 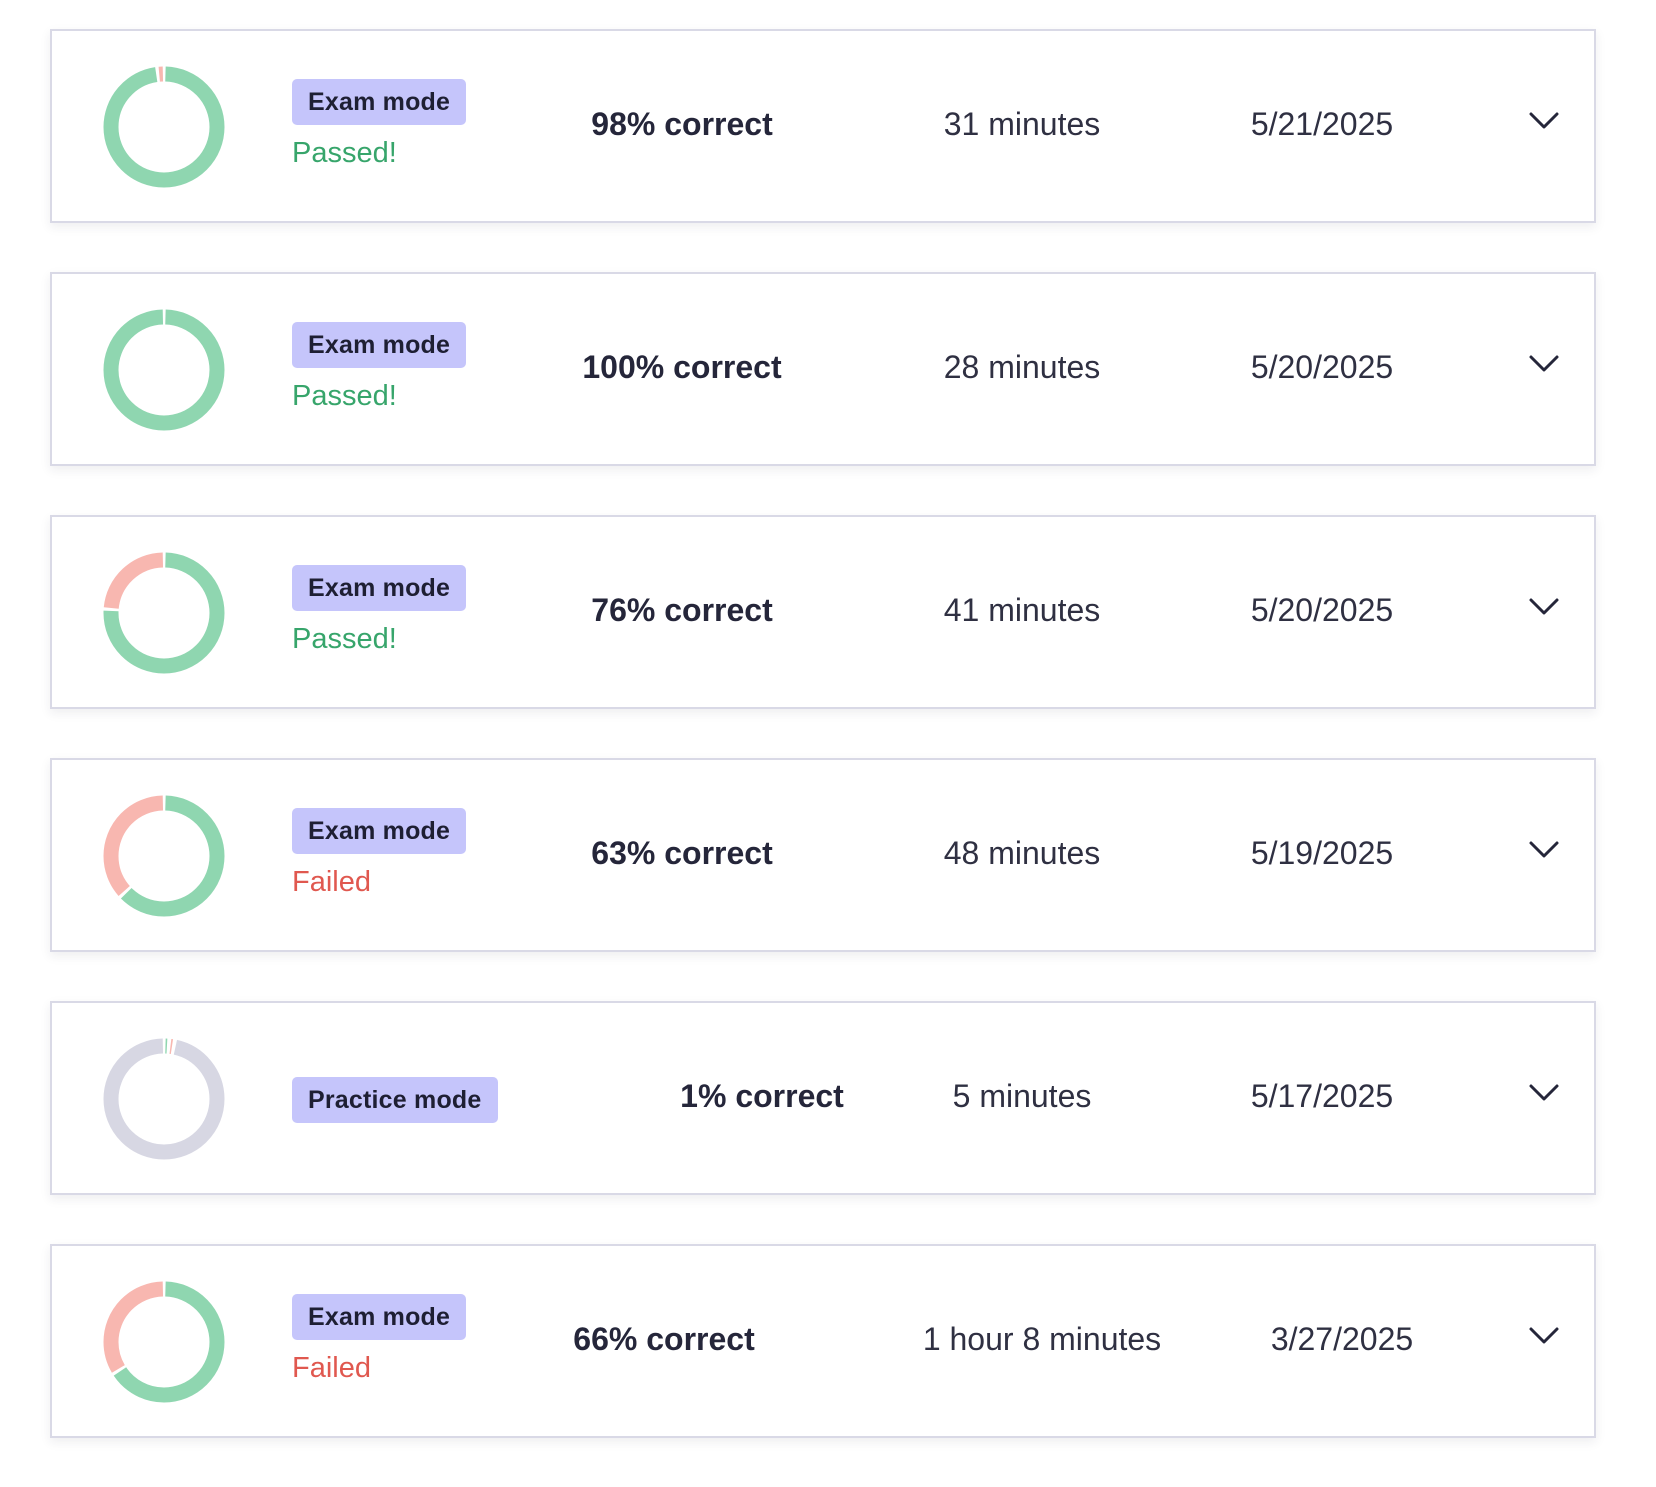 What do you see at coordinates (1022, 610) in the screenshot?
I see `duration-text: 41 minutes` at bounding box center [1022, 610].